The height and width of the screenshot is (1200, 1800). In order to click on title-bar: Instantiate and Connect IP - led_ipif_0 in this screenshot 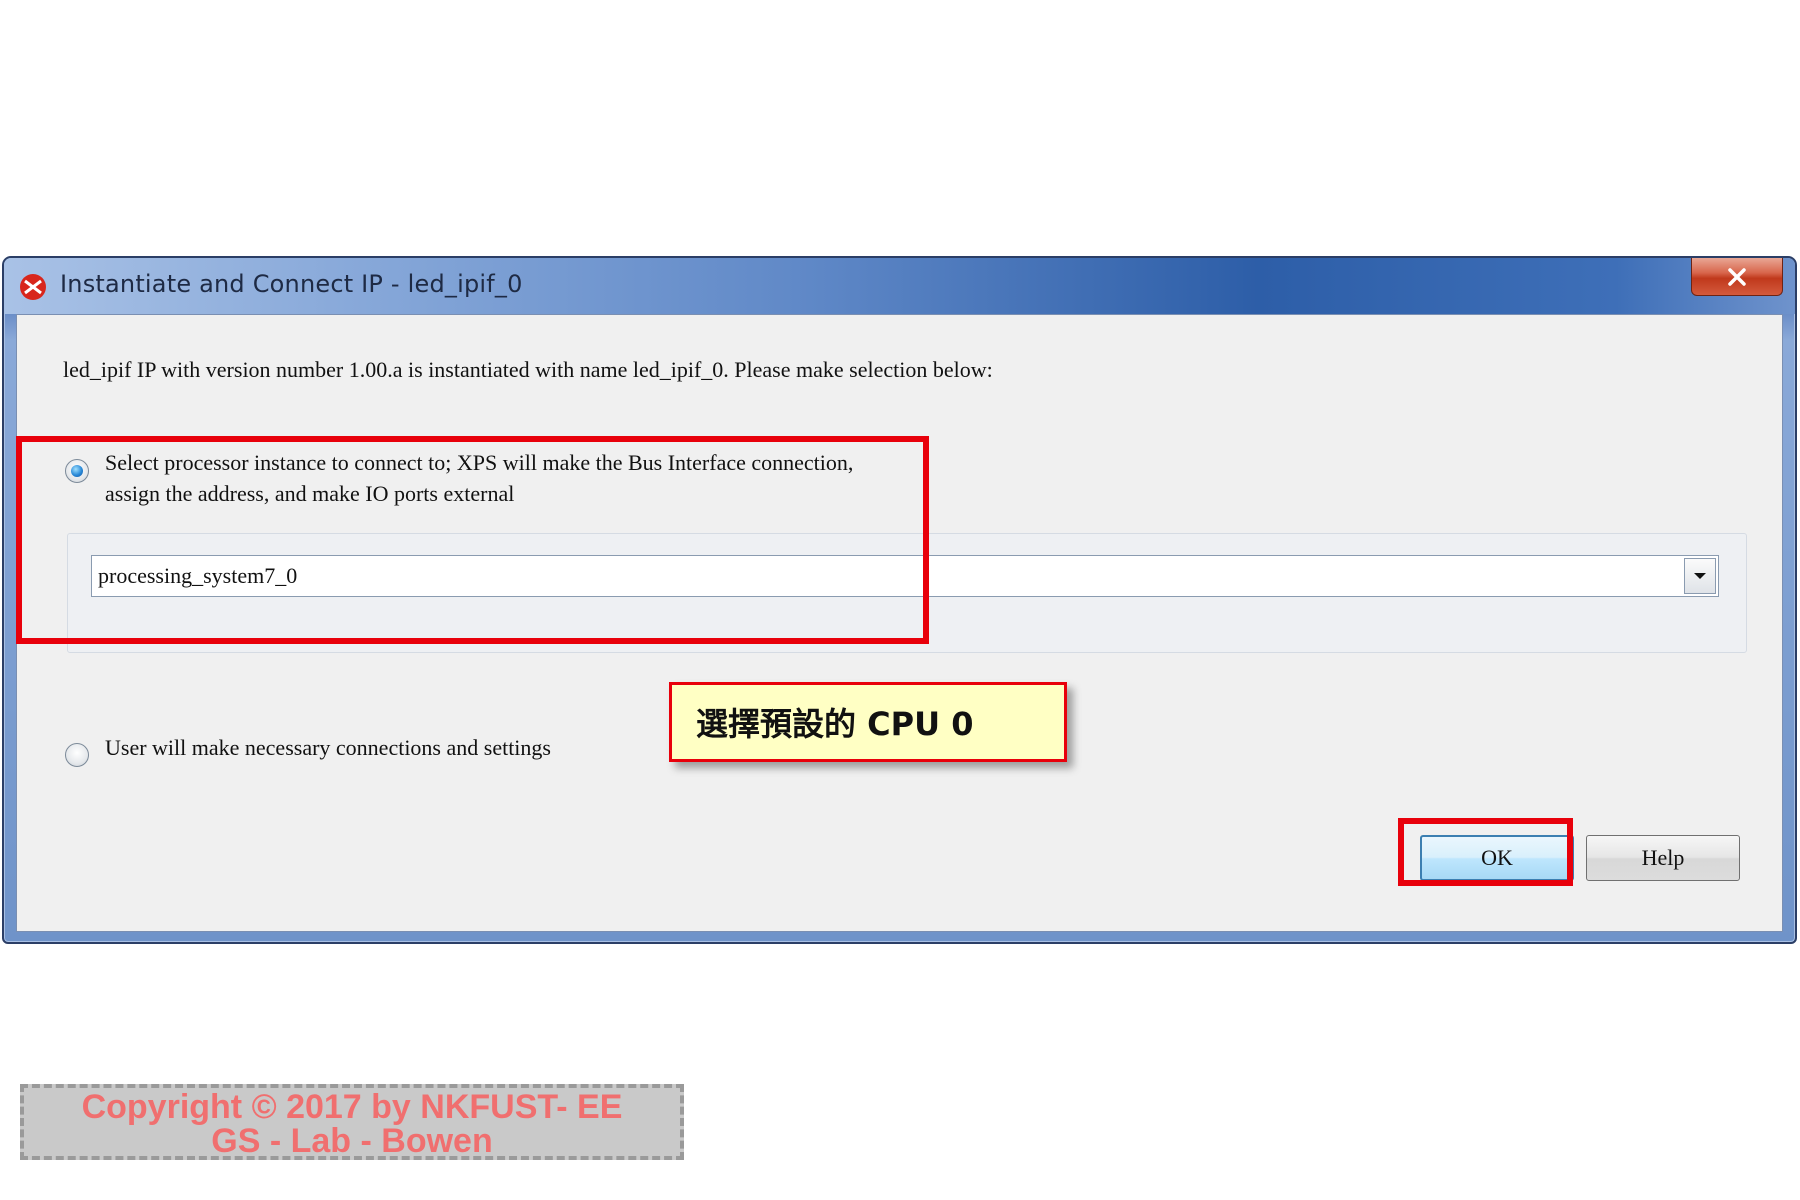, I will do `click(899, 286)`.